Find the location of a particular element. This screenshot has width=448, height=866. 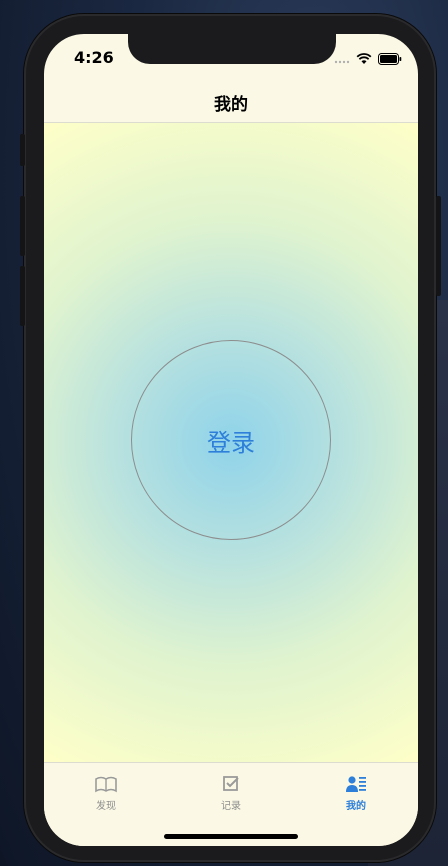

status-icons is located at coordinates (368, 59).